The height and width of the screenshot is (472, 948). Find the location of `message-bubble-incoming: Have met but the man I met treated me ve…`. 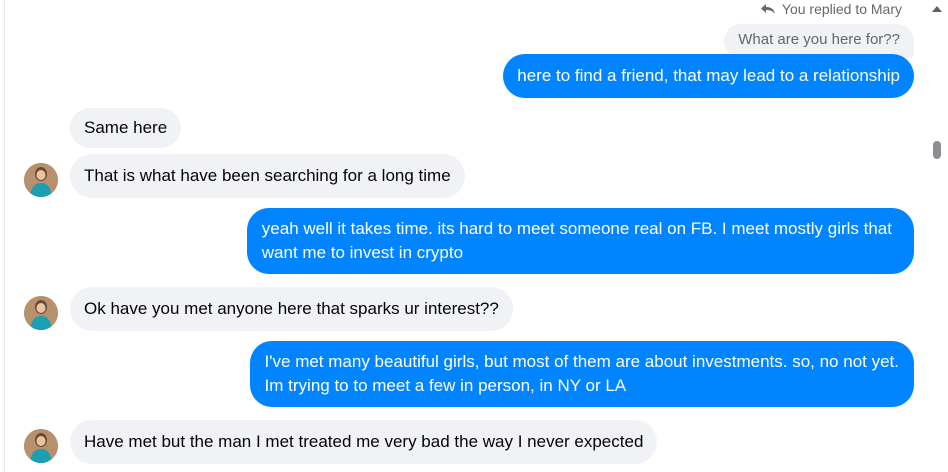

message-bubble-incoming: Have met but the man I met treated me ve… is located at coordinates (364, 442).